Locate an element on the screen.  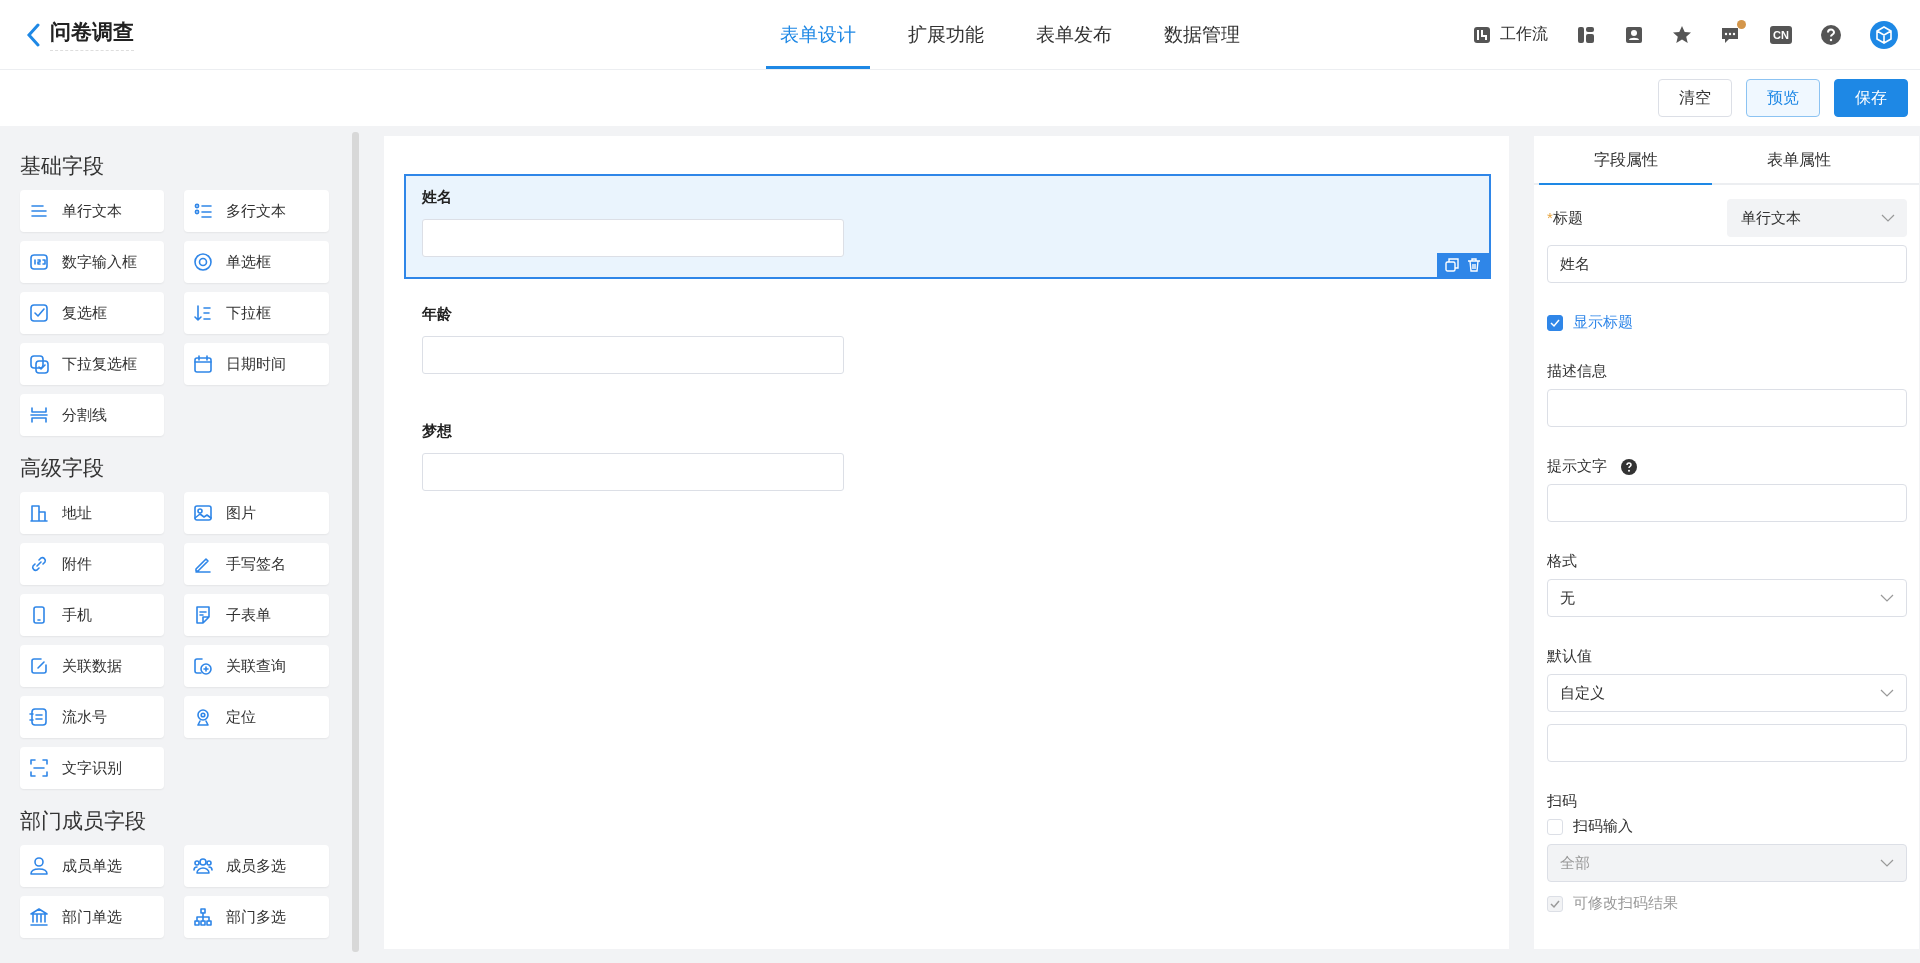
layout-icon is located at coordinates (1586, 34).